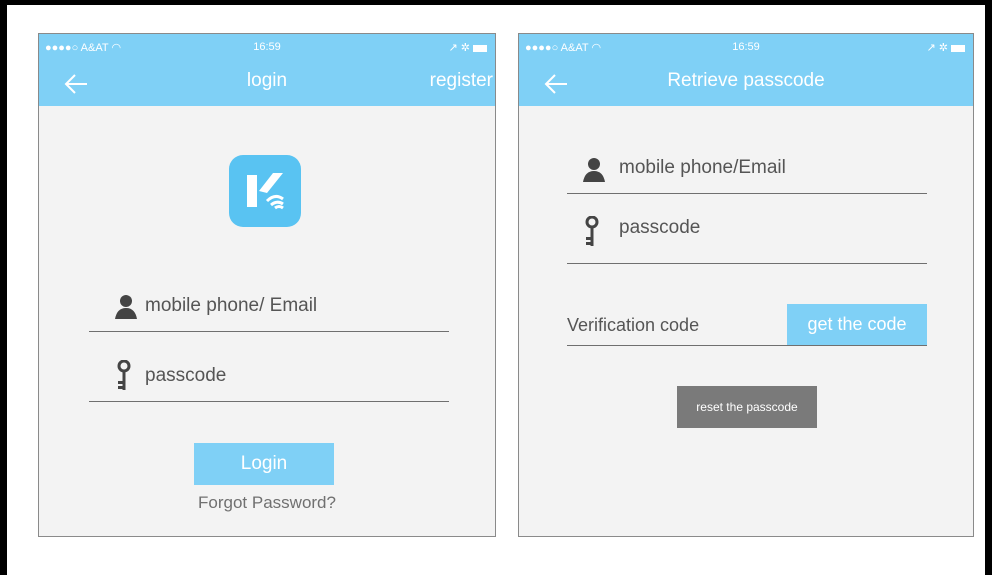 Image resolution: width=992 pixels, height=575 pixels. Describe the element at coordinates (265, 191) in the screenshot. I see `app-logo-icon` at that location.